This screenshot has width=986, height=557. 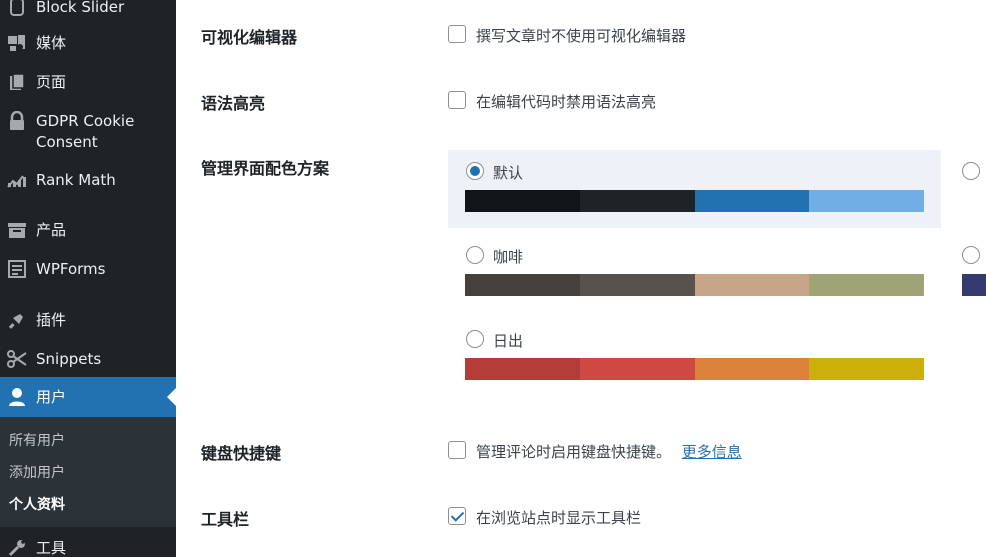 I want to click on page-icon, so click(x=17, y=82).